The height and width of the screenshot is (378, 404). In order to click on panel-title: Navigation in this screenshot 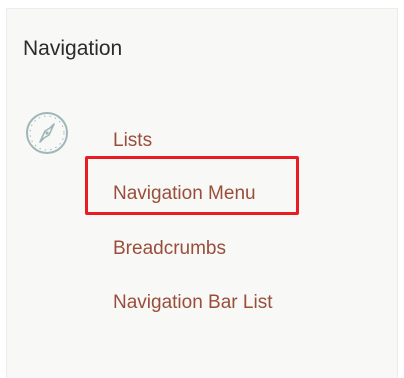, I will do `click(73, 48)`.